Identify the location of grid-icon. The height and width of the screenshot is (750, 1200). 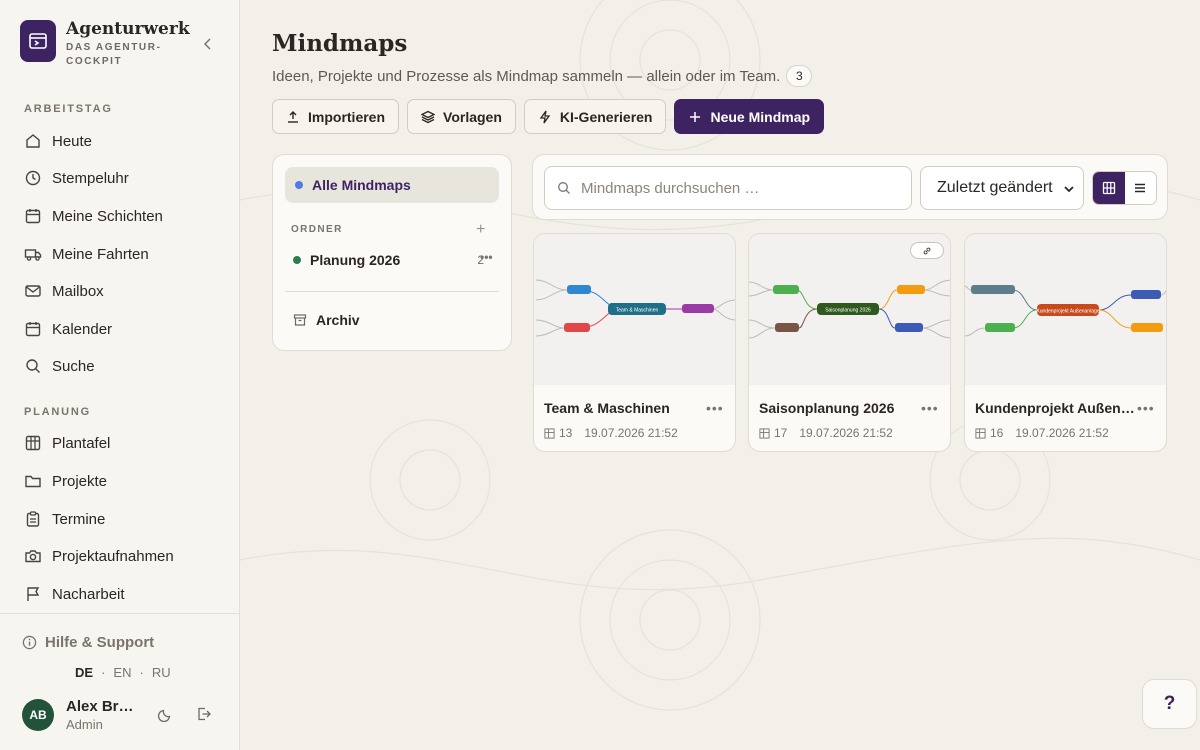
(33, 443).